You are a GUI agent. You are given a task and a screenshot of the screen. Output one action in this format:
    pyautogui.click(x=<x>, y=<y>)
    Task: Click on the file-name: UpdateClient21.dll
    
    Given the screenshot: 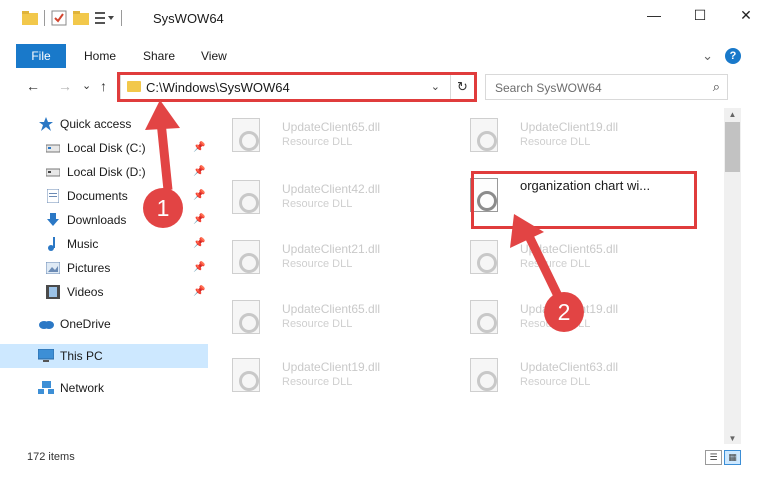 What is the action you would take?
    pyautogui.click(x=331, y=249)
    